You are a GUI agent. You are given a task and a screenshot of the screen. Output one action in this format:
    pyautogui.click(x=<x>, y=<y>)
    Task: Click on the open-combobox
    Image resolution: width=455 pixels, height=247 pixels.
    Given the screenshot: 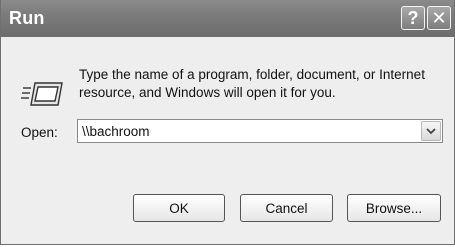 What is the action you would take?
    pyautogui.click(x=260, y=131)
    